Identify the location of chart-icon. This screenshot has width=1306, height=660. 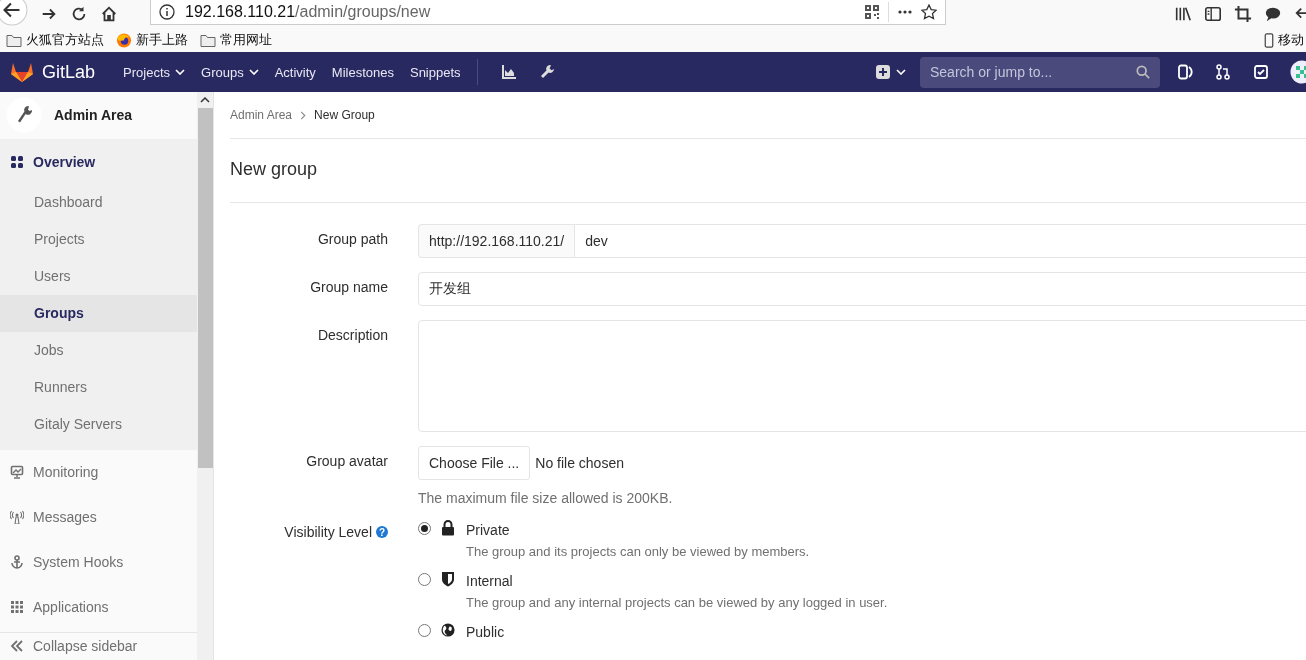
(508, 72).